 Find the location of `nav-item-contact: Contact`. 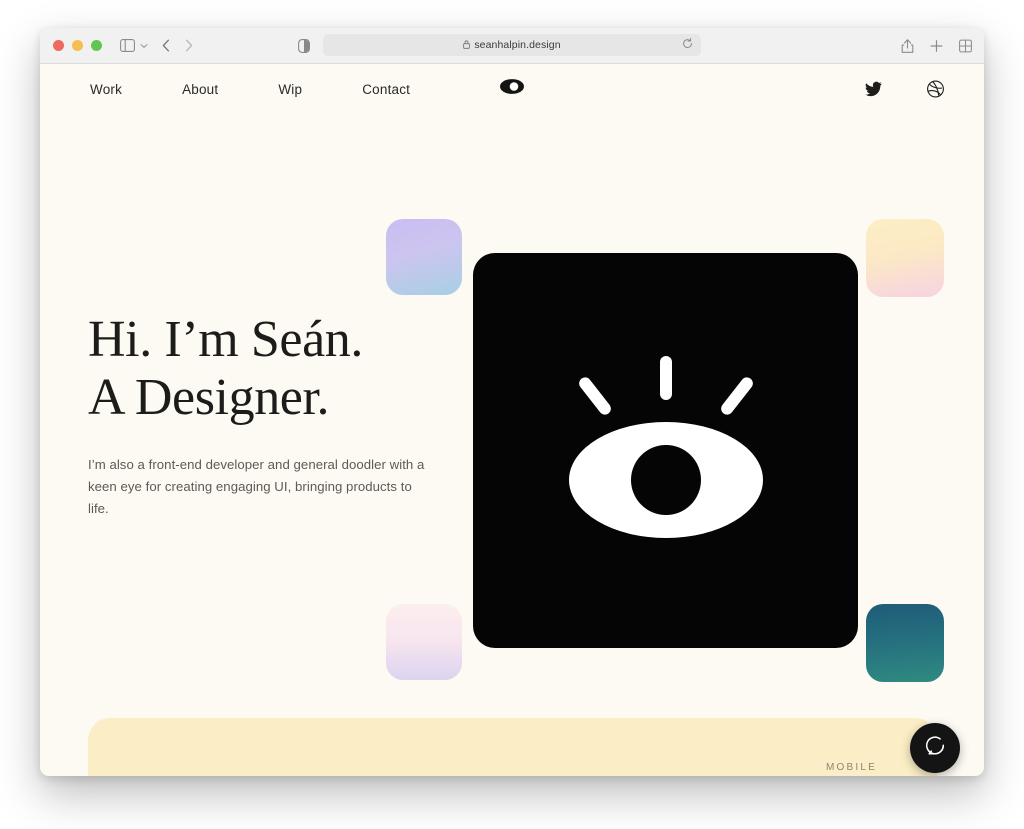

nav-item-contact: Contact is located at coordinates (386, 89).